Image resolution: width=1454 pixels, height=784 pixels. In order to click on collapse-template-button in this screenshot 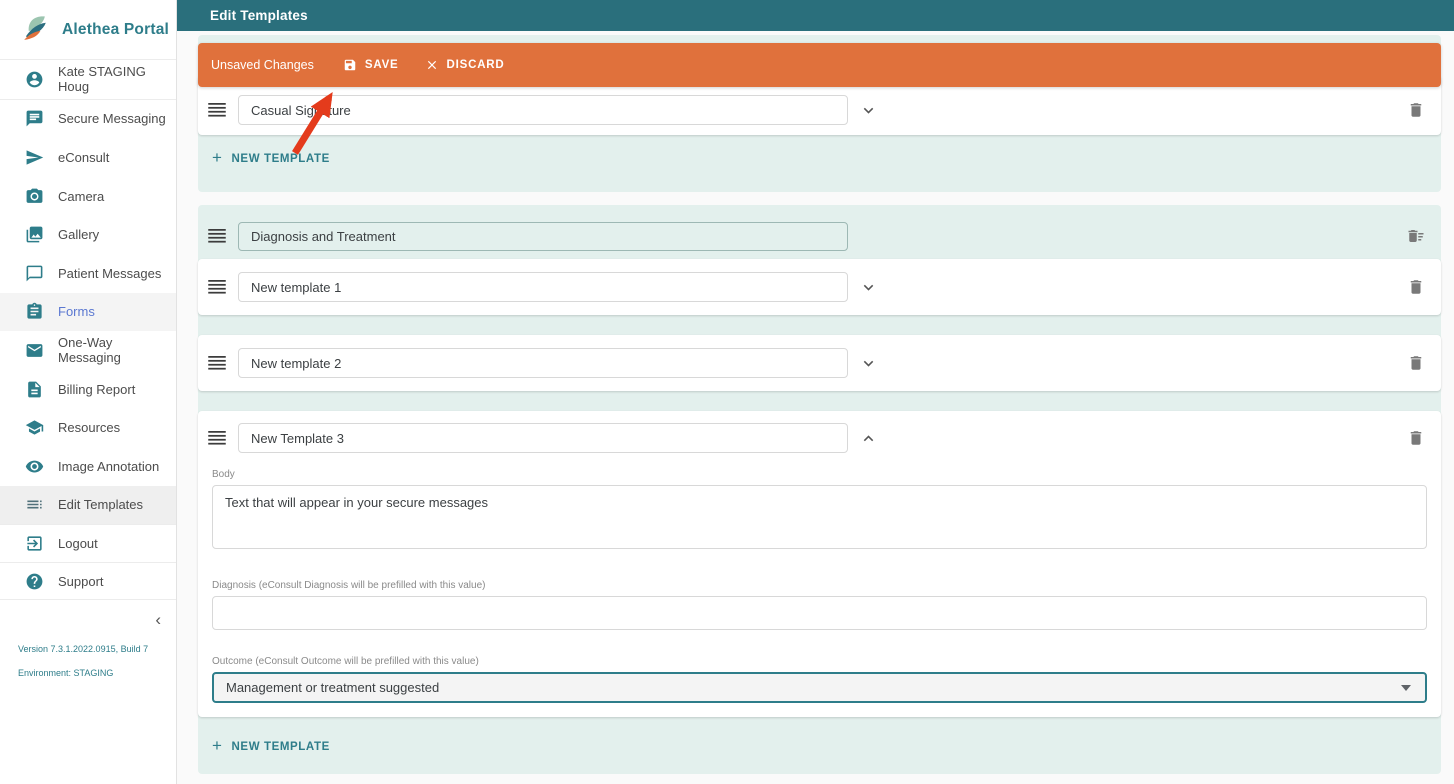, I will do `click(868, 438)`.